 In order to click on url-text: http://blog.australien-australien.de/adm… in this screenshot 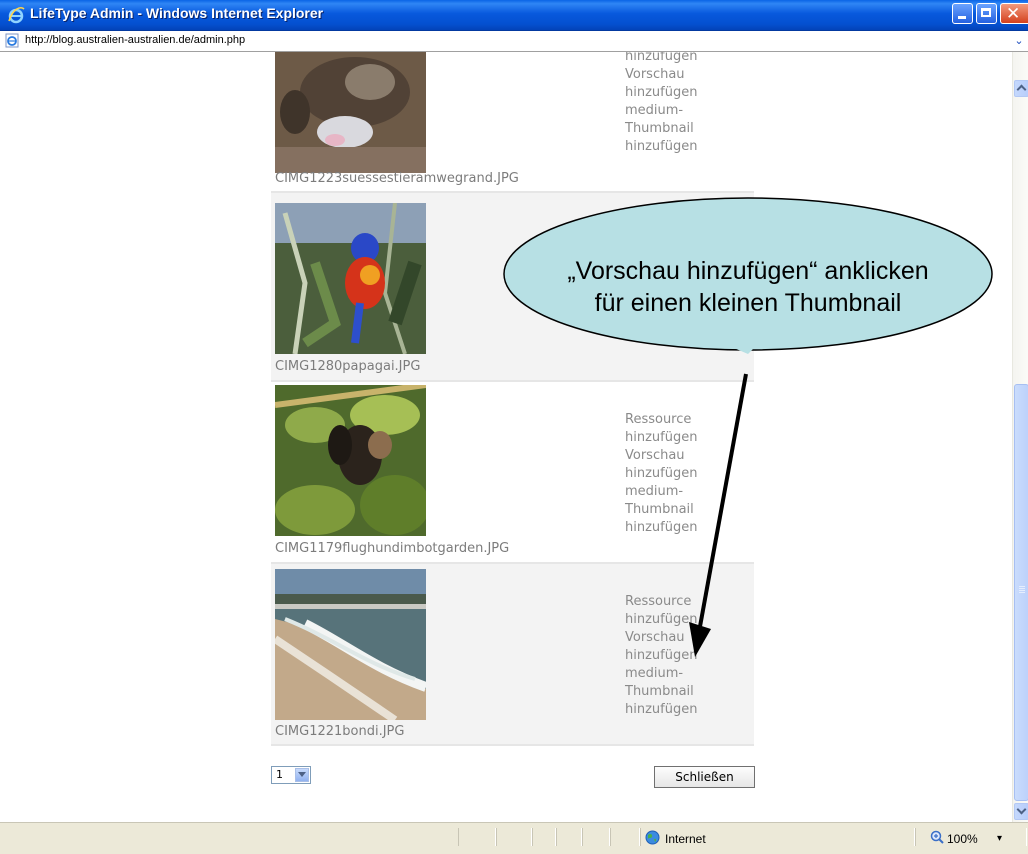, I will do `click(135, 40)`.